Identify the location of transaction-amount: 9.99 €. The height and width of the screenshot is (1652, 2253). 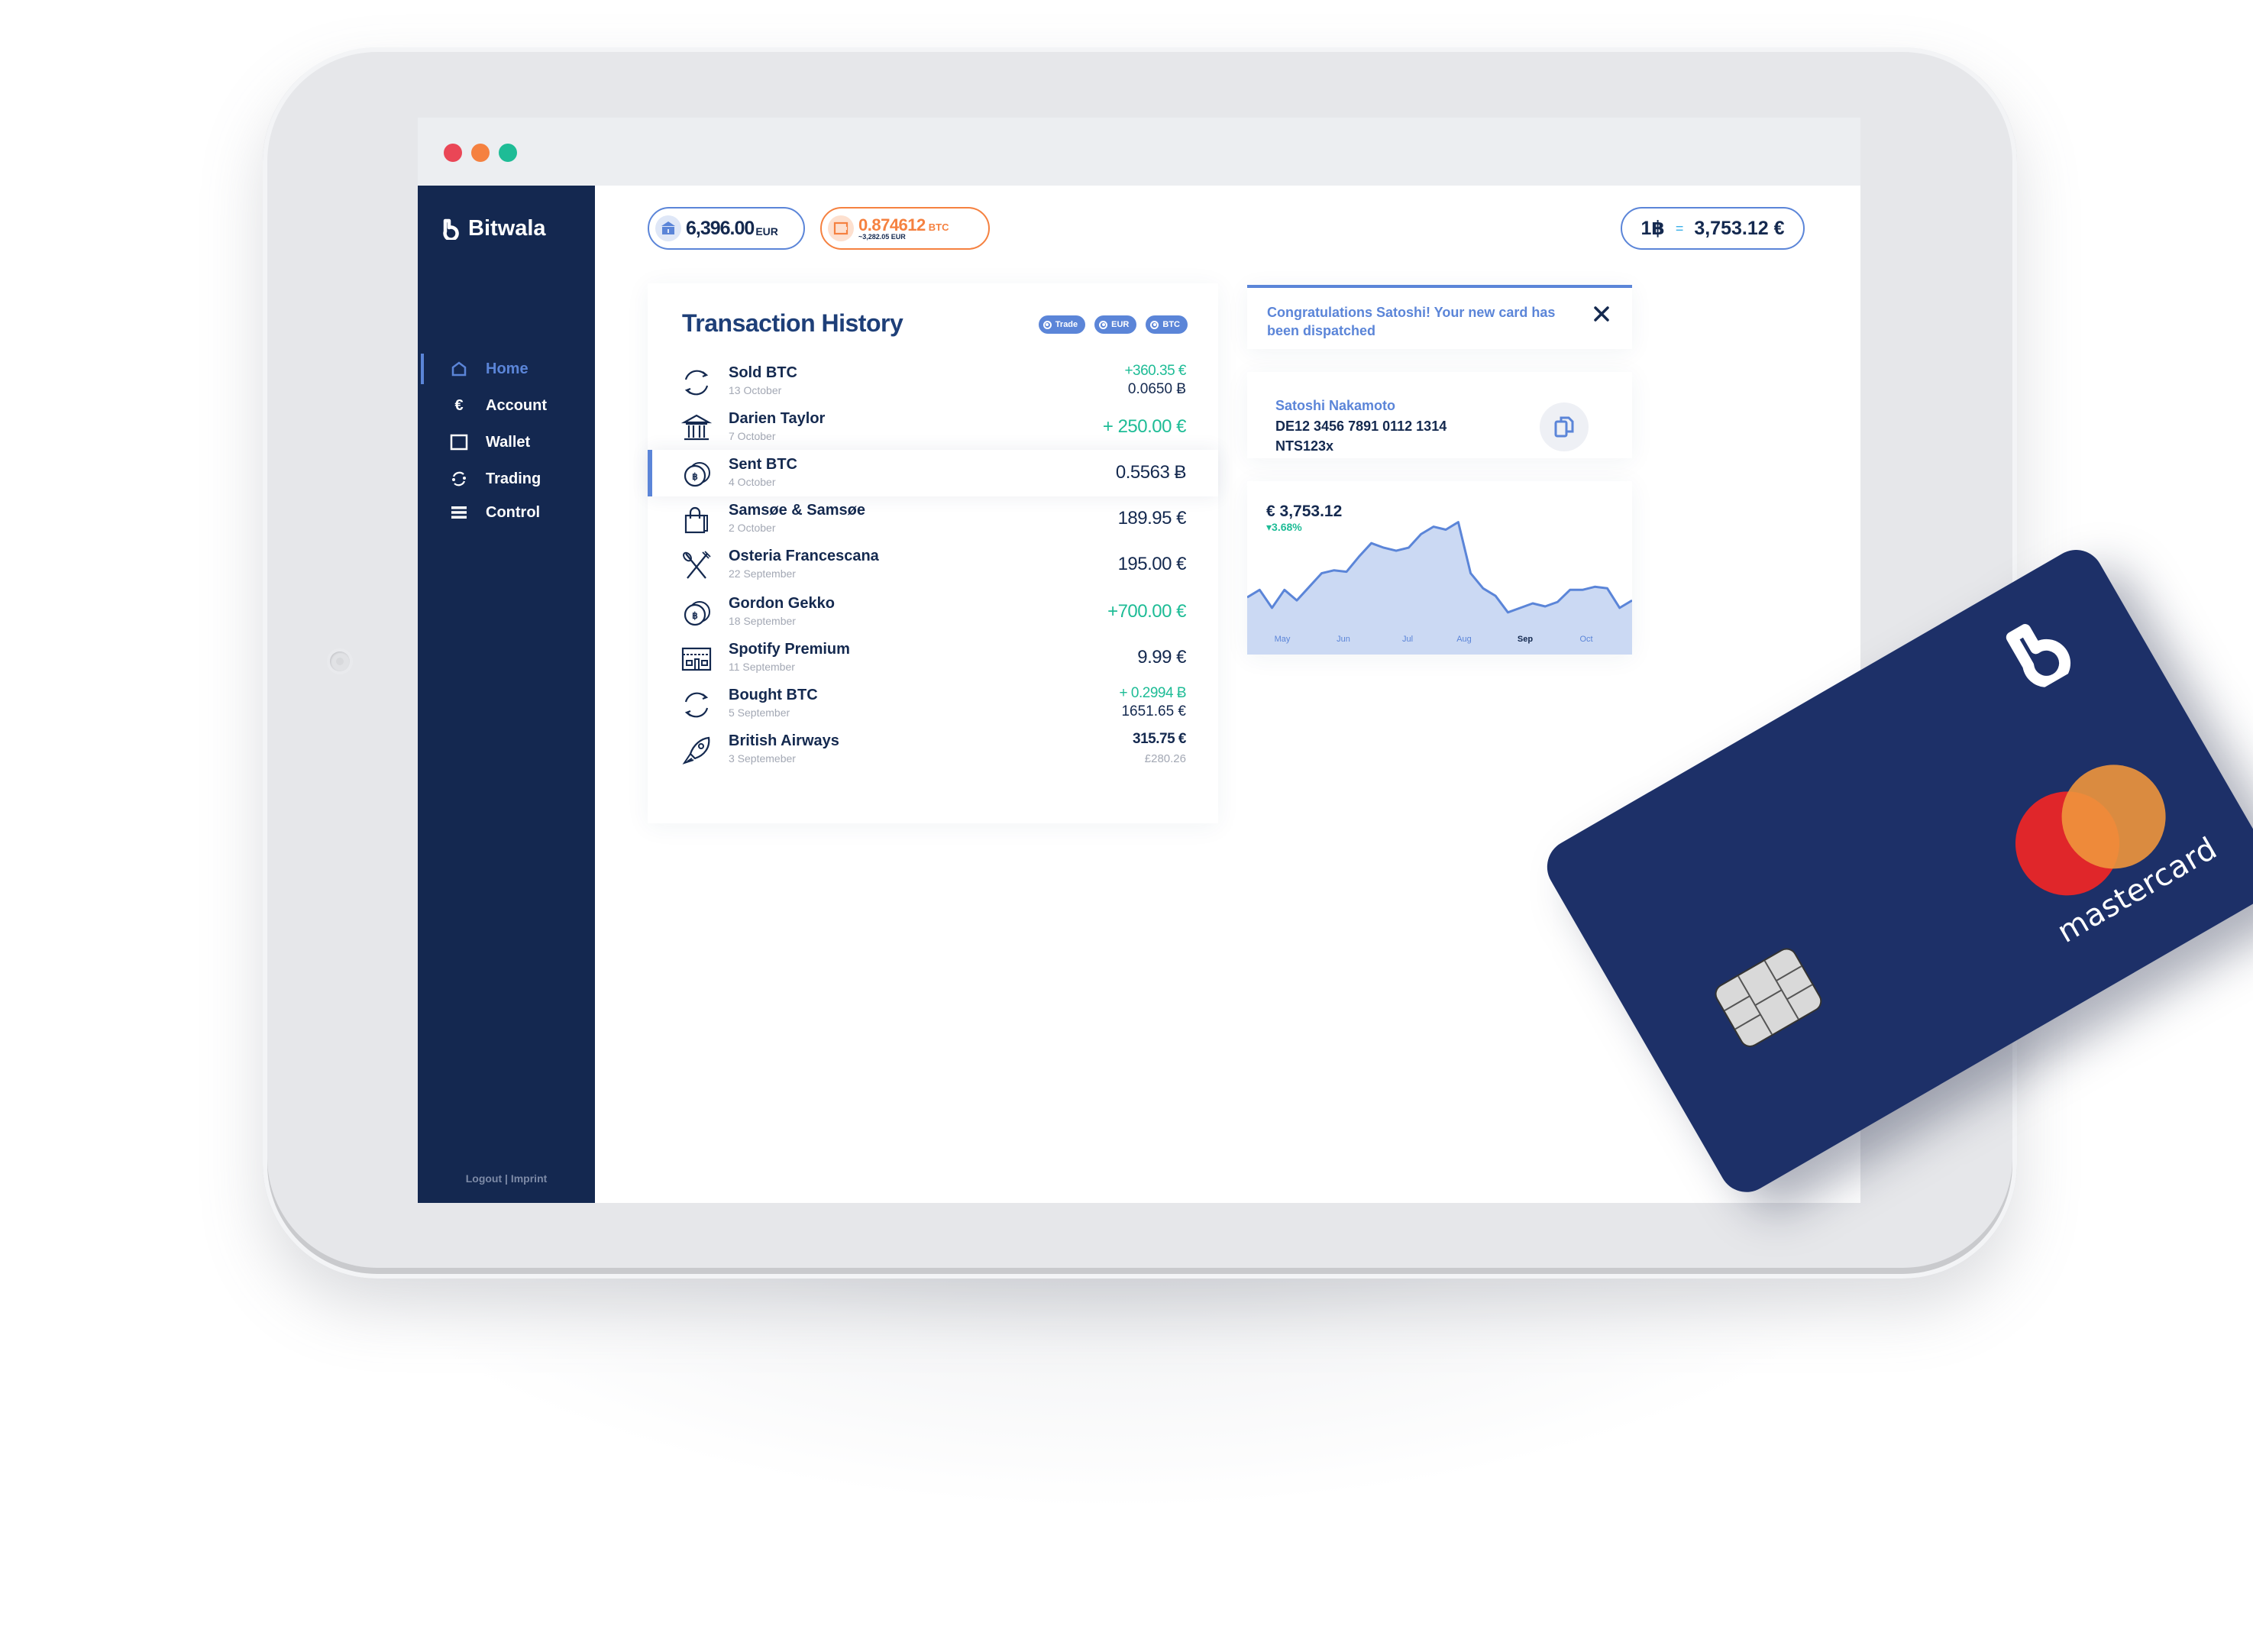
(1161, 658).